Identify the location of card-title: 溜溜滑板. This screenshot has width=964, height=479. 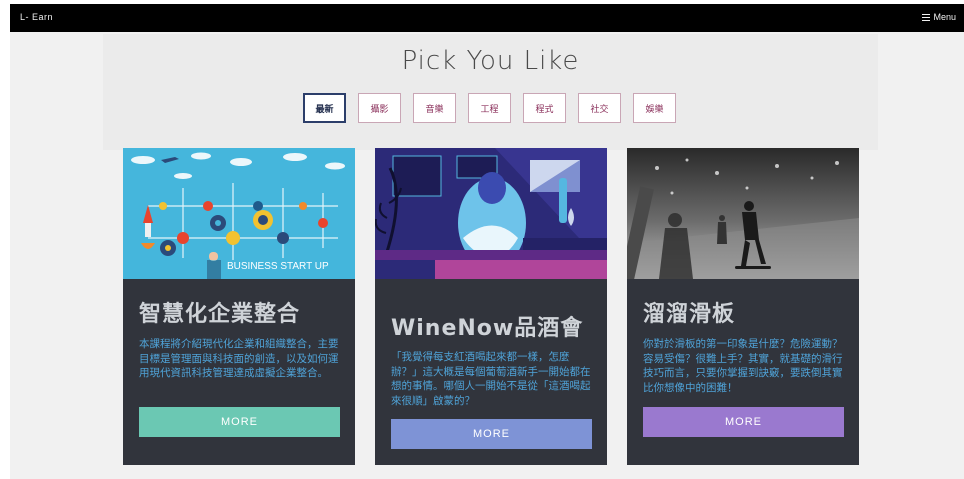
(689, 314).